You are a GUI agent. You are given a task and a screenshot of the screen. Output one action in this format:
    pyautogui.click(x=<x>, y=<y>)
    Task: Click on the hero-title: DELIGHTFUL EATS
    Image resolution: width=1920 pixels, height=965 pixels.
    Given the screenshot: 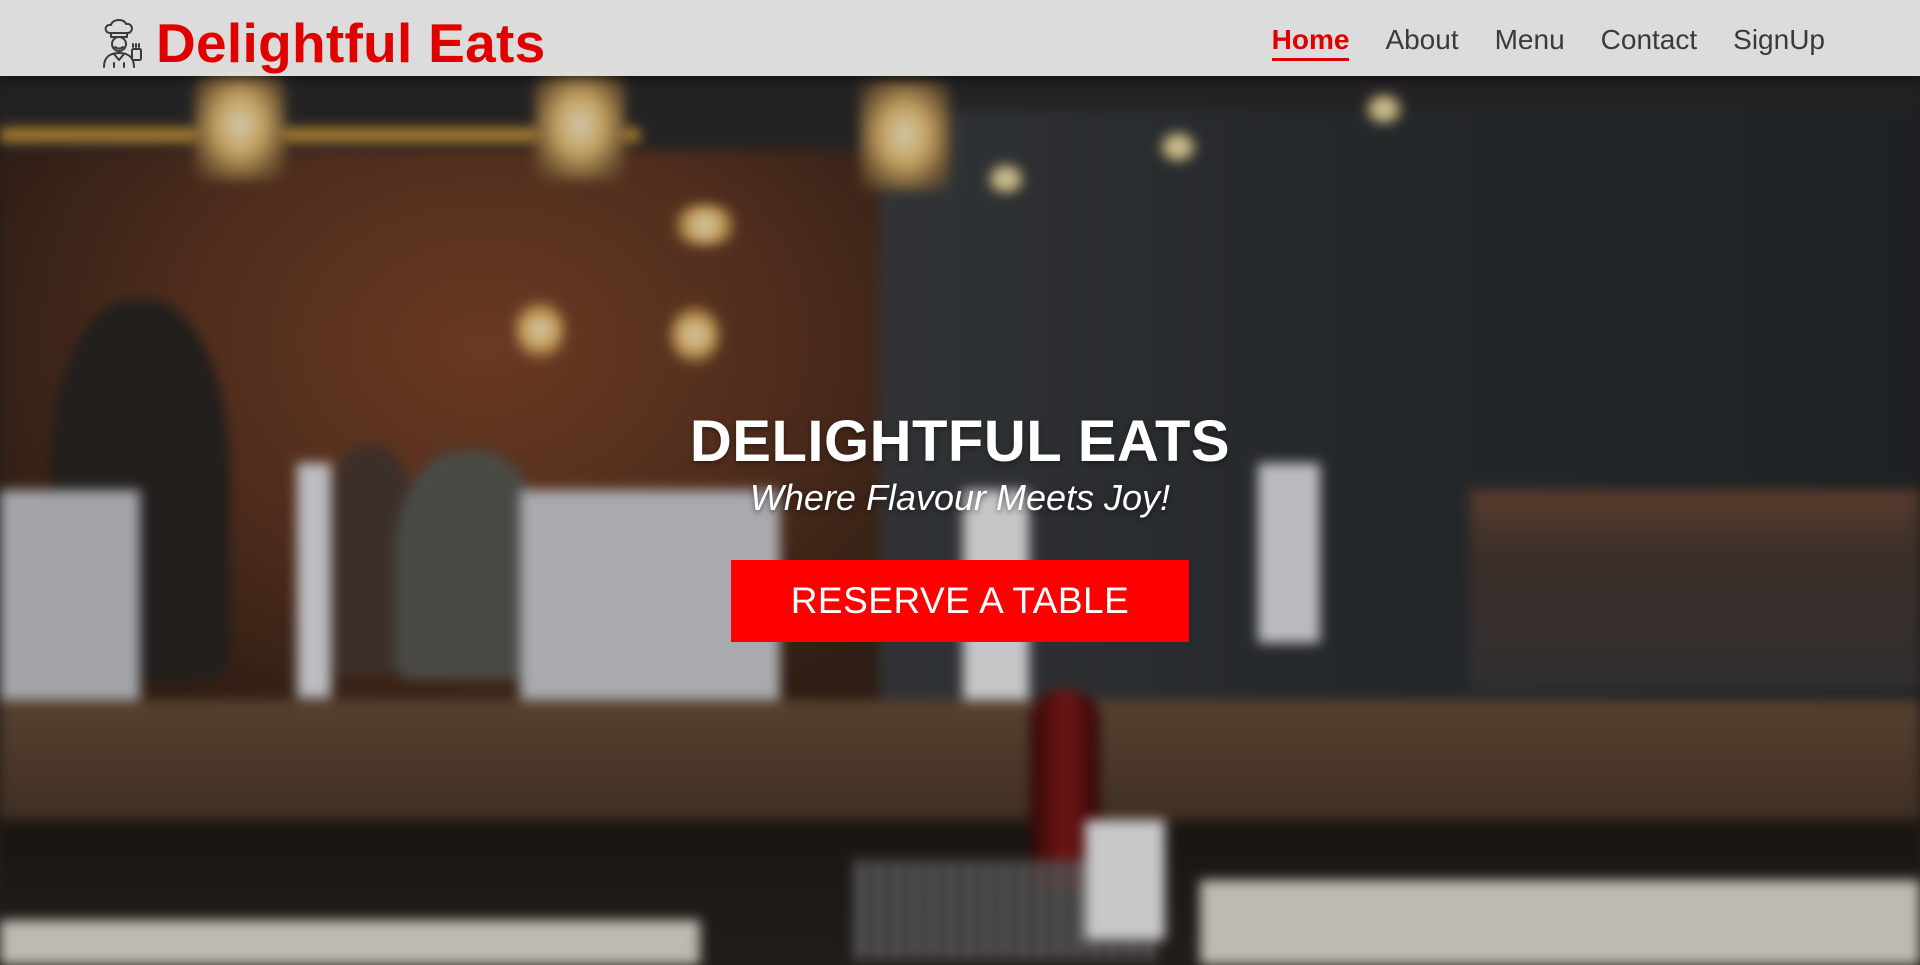 What is the action you would take?
    pyautogui.click(x=960, y=441)
    